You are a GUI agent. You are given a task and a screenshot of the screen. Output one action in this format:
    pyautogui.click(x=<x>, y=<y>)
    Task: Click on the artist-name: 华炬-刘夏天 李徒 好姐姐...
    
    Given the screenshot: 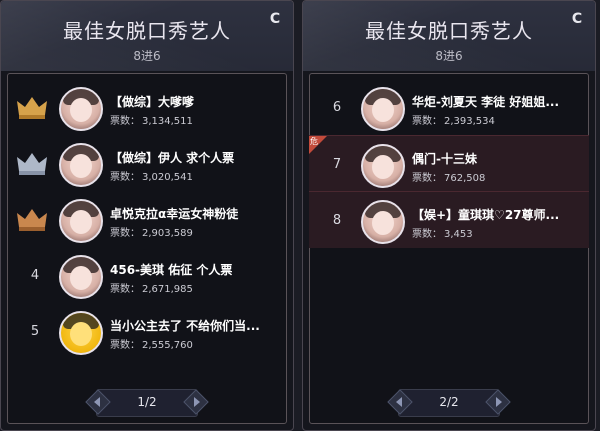 What is the action you would take?
    pyautogui.click(x=486, y=102)
    